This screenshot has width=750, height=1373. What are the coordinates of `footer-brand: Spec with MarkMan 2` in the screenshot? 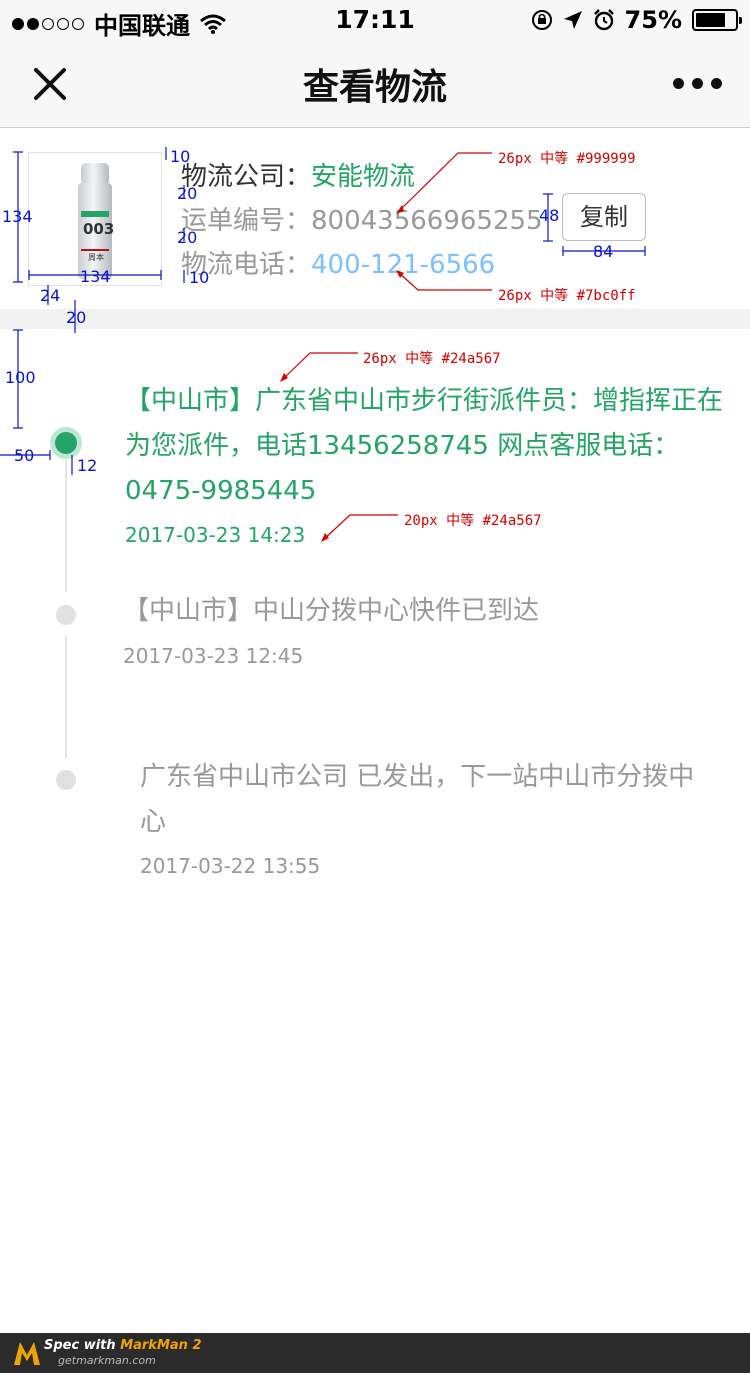 It's located at (123, 1345).